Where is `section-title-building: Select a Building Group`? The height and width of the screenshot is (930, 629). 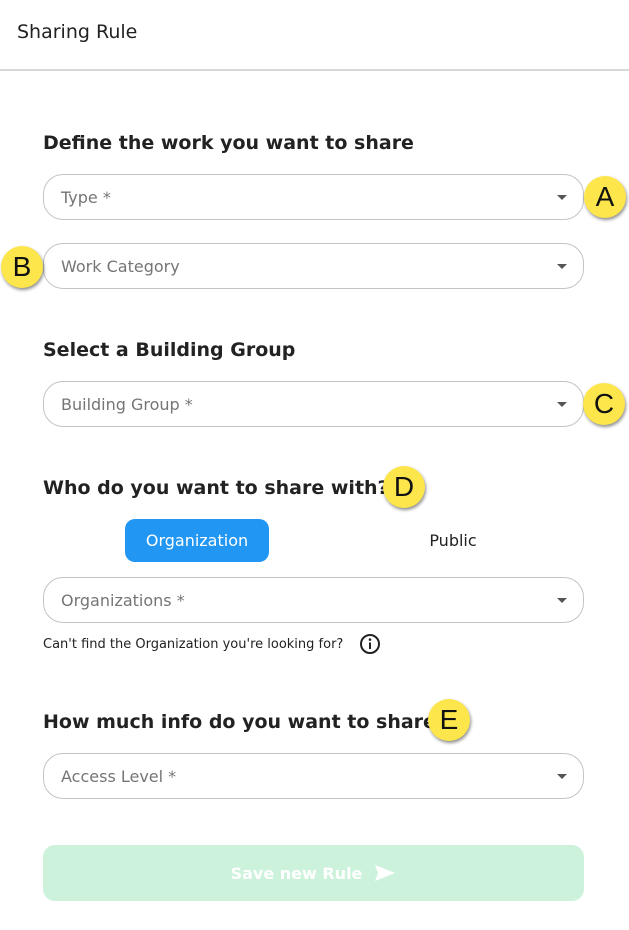
section-title-building: Select a Building Group is located at coordinates (169, 350).